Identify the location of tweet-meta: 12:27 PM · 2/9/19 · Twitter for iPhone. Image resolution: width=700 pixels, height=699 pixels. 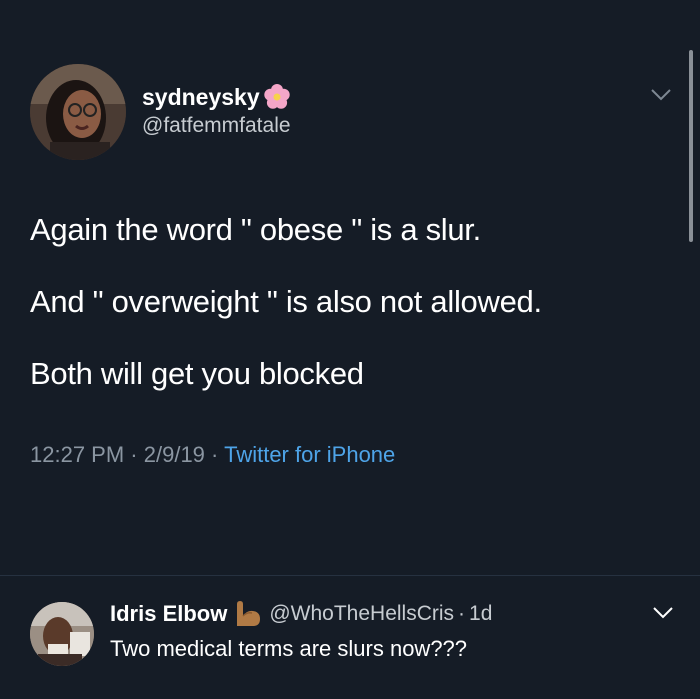
(212, 455).